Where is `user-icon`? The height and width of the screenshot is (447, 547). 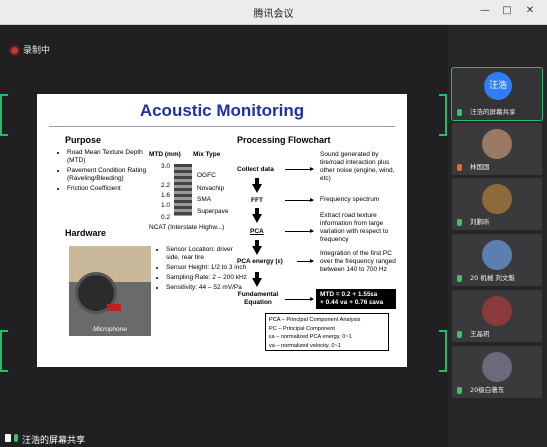
user-icon is located at coordinates (459, 167).